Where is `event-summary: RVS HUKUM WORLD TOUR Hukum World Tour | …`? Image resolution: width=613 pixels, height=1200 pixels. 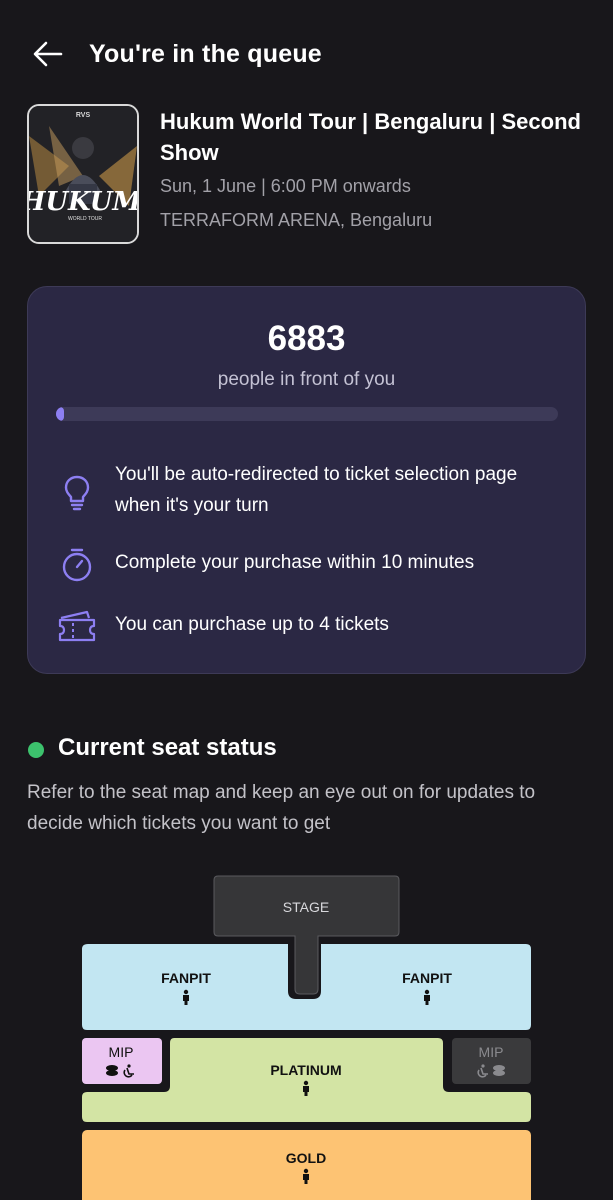
event-summary: RVS HUKUM WORLD TOUR Hukum World Tour | … is located at coordinates (307, 175).